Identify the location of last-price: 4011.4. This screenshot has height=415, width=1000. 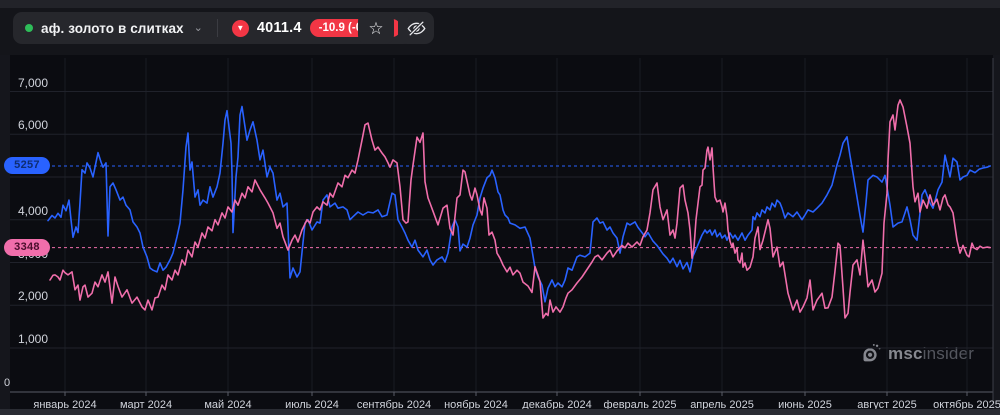
(279, 28).